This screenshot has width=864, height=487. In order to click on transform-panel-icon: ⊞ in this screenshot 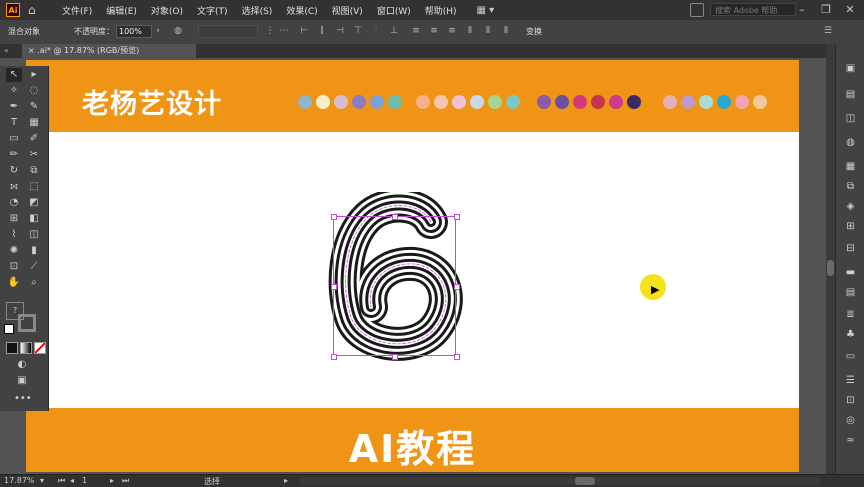, I will do `click(850, 227)`.